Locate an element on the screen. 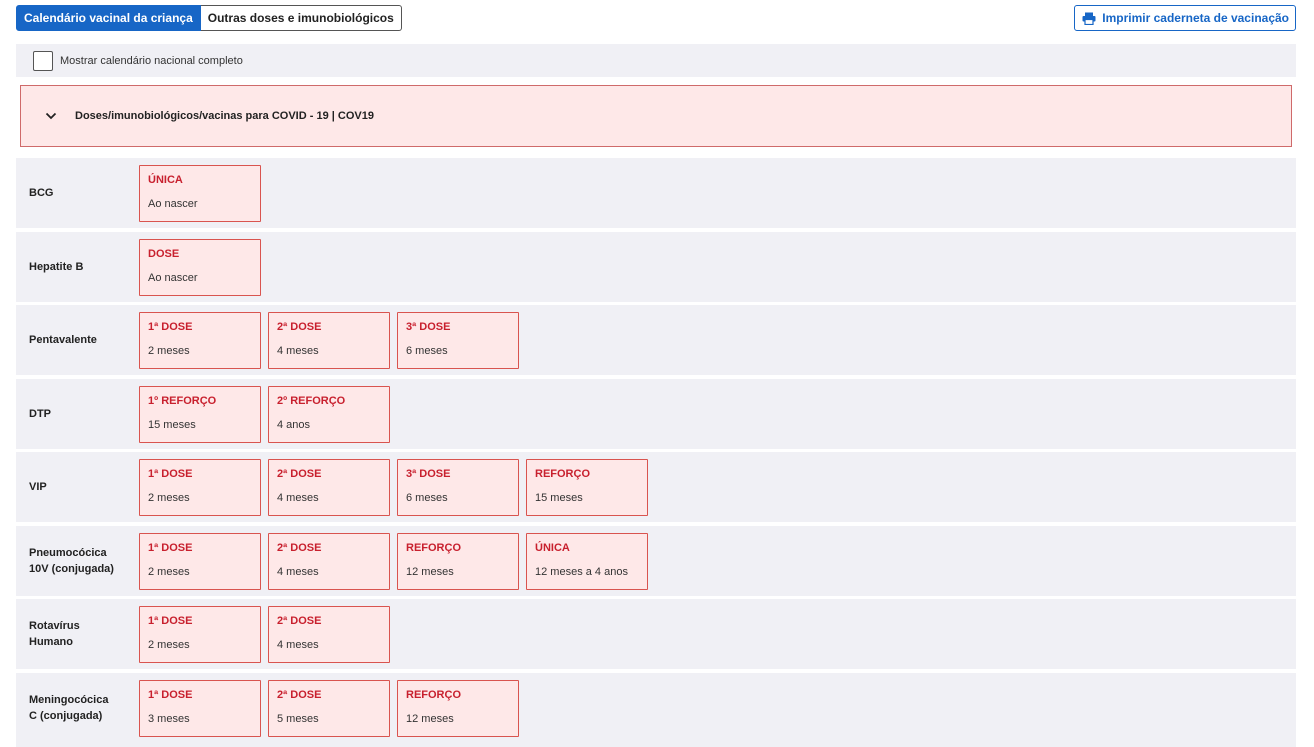  dose-age-label: 6 meses is located at coordinates (427, 498).